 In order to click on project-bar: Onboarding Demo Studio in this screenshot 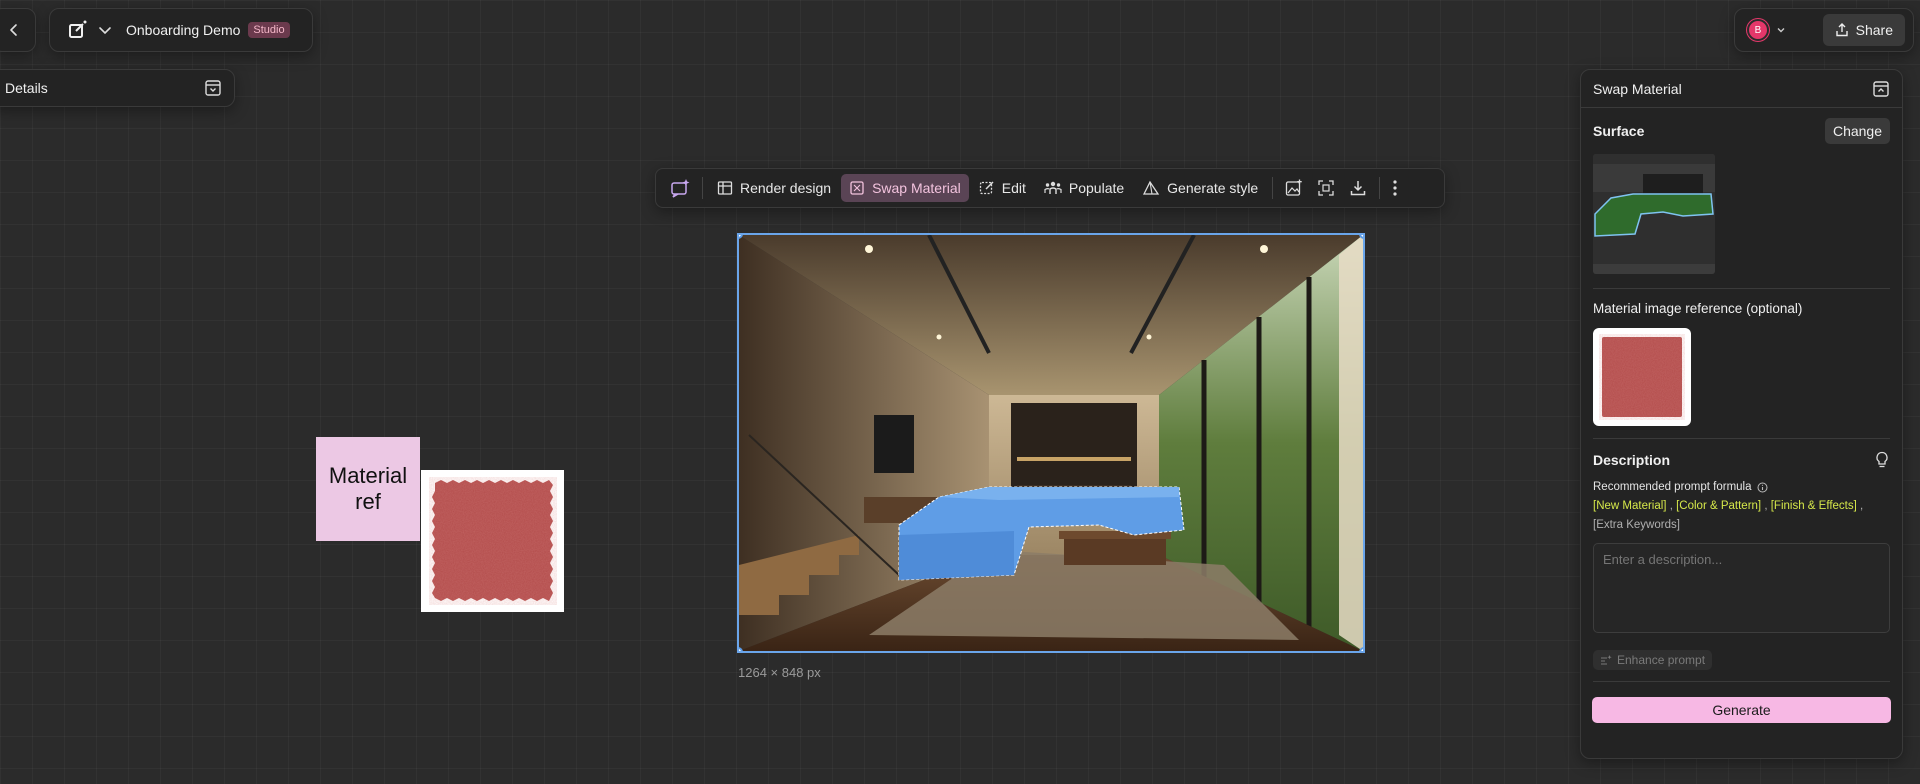, I will do `click(181, 30)`.